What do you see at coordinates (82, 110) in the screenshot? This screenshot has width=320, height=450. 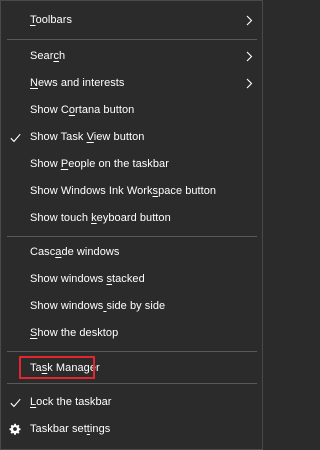 I see `menu-item-label: Show Cortana button` at bounding box center [82, 110].